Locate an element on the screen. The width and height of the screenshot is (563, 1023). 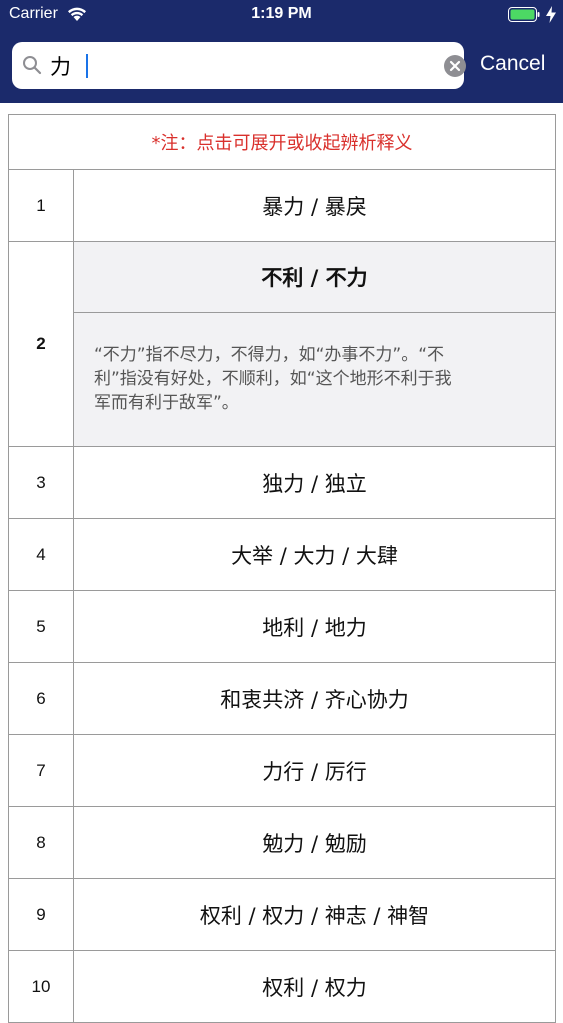
row-number: 5 is located at coordinates (41, 626).